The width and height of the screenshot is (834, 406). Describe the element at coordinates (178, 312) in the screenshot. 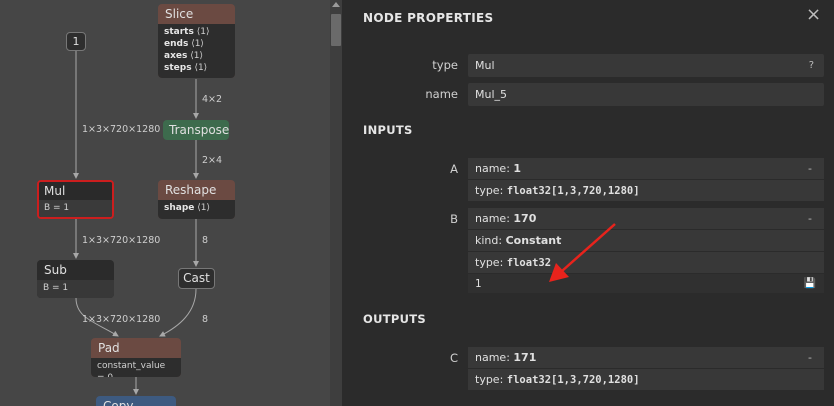

I see `edge-cast-pad` at that location.